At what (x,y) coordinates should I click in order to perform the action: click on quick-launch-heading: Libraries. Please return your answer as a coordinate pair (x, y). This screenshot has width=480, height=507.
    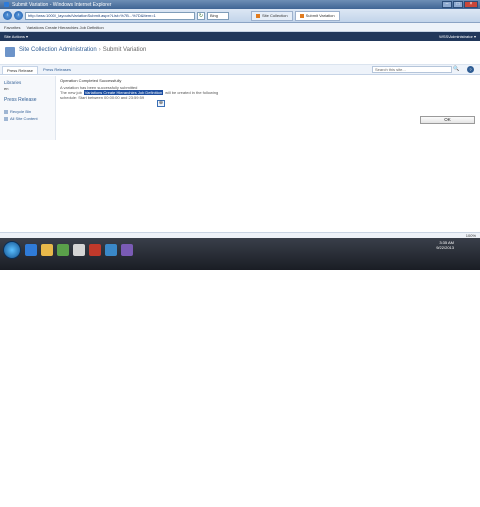
    Looking at the image, I should click on (27, 82).